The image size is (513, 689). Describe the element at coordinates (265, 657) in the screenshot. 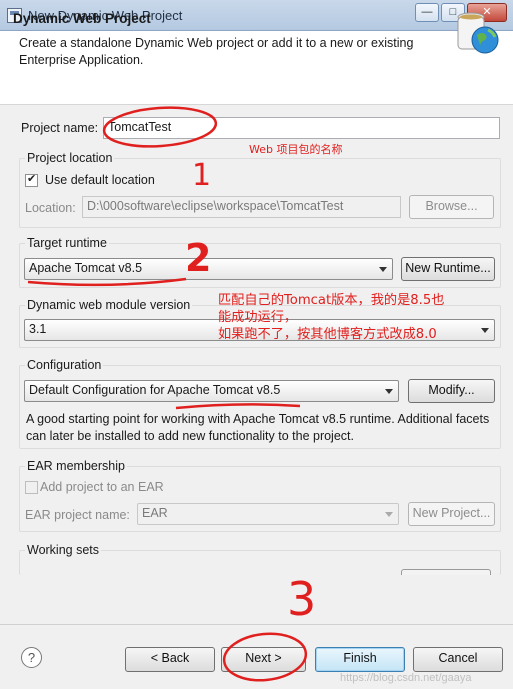

I see `annotation-circle-next` at that location.